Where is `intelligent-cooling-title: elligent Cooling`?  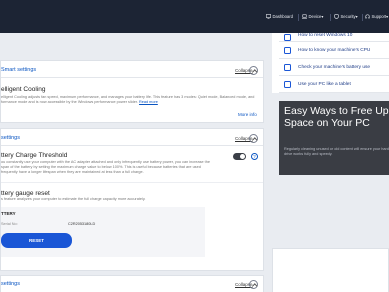
intelligent-cooling-title: elligent Cooling is located at coordinates (23, 89).